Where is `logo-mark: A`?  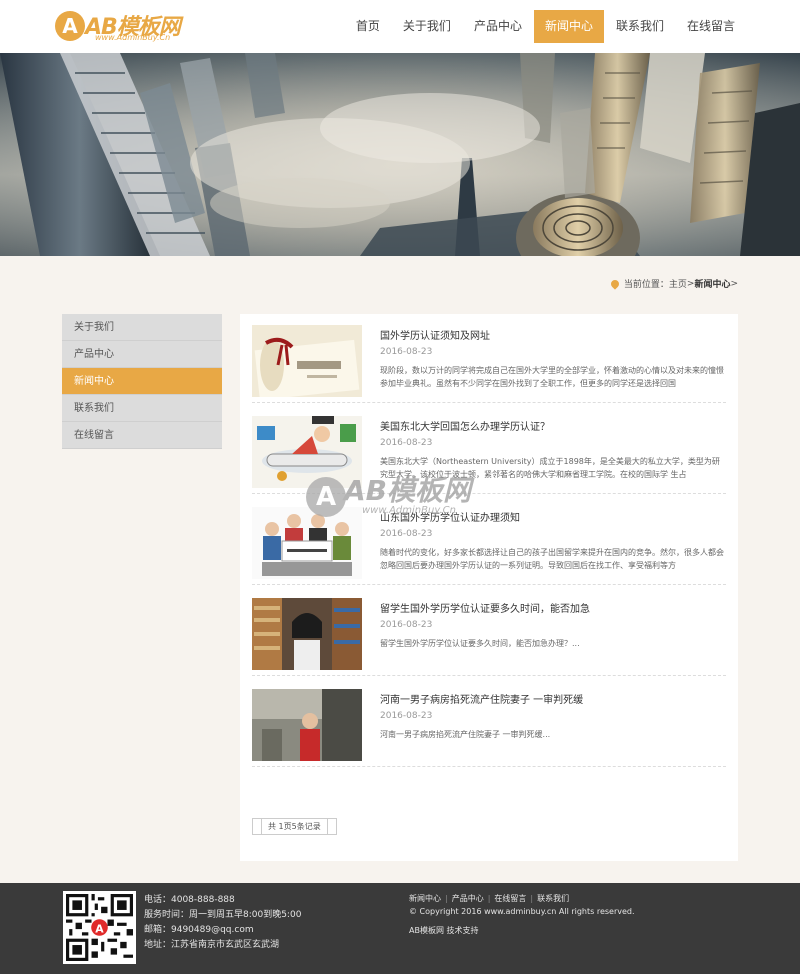 logo-mark: A is located at coordinates (70, 26).